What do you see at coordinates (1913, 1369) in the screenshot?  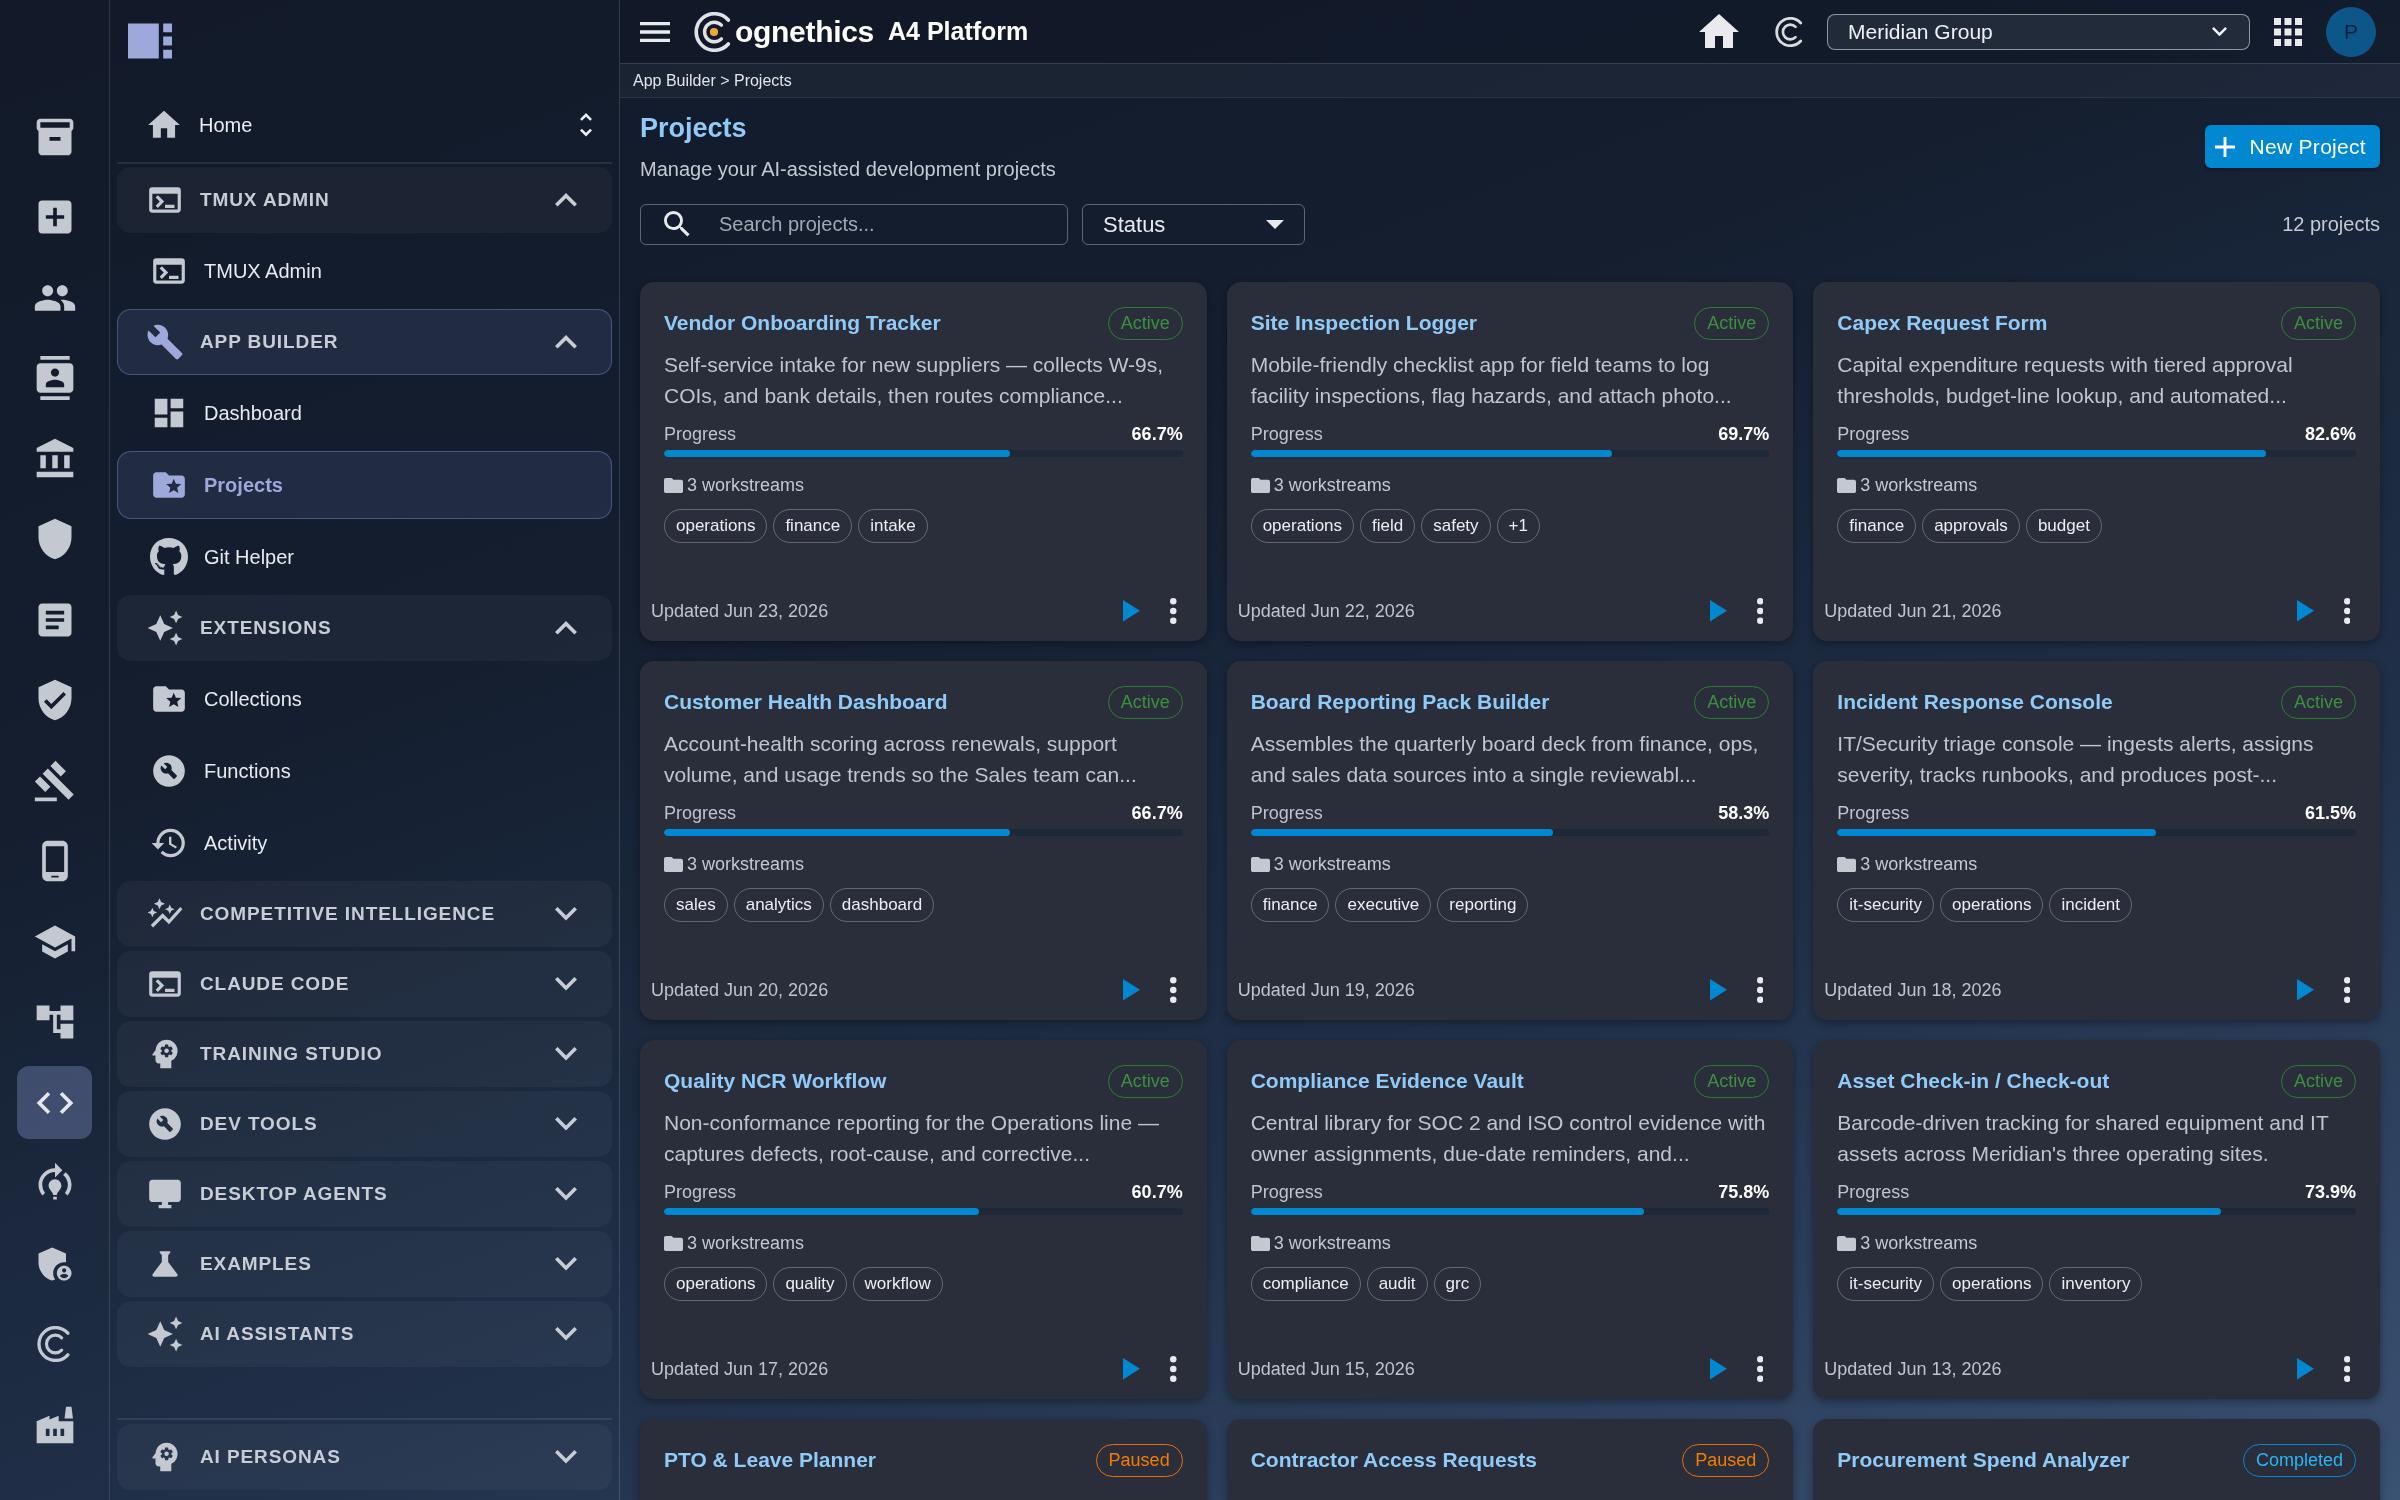 I see `updated-date: Updated Jun 13, 2026` at bounding box center [1913, 1369].